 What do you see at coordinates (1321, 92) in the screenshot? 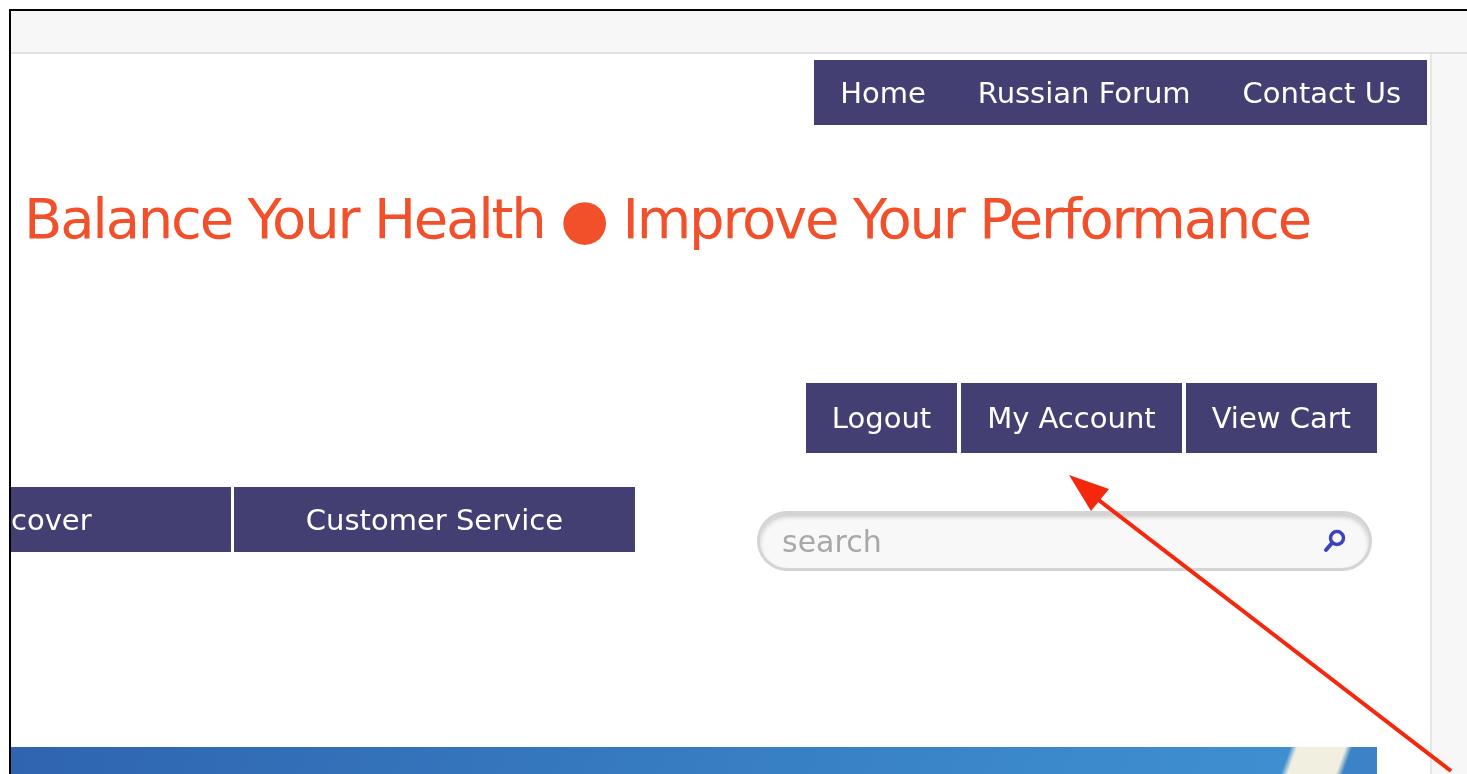
I see `nav-link: Contact Us` at bounding box center [1321, 92].